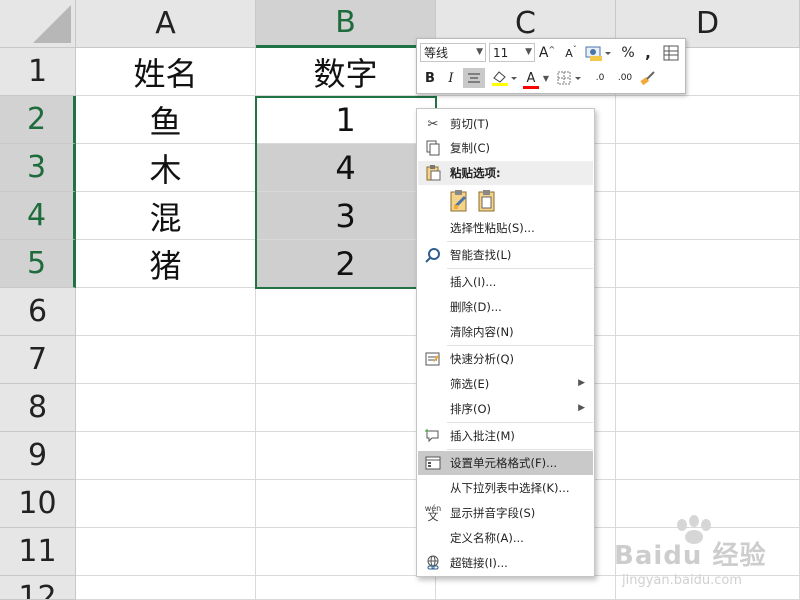 The image size is (800, 600). What do you see at coordinates (547, 53) in the screenshot?
I see `increase-font-button: A ^` at bounding box center [547, 53].